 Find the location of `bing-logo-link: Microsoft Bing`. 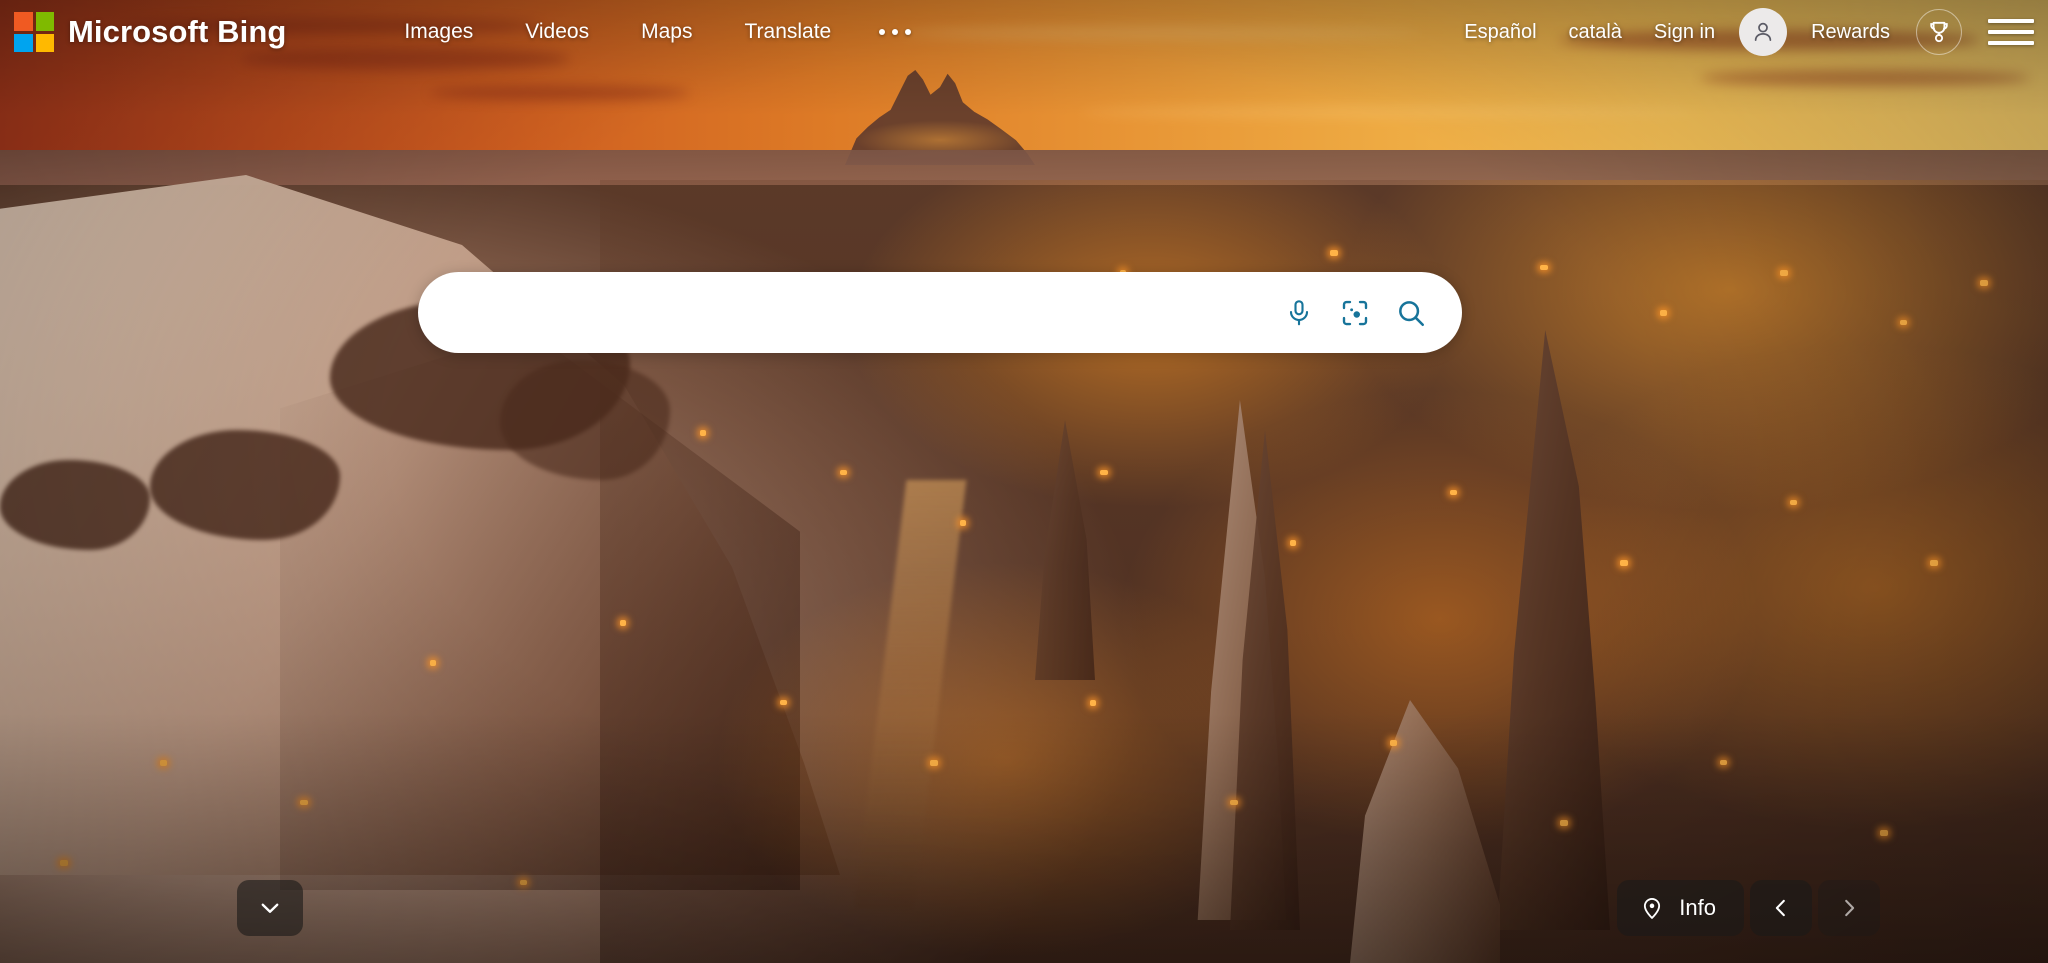

bing-logo-link: Microsoft Bing is located at coordinates (150, 32).